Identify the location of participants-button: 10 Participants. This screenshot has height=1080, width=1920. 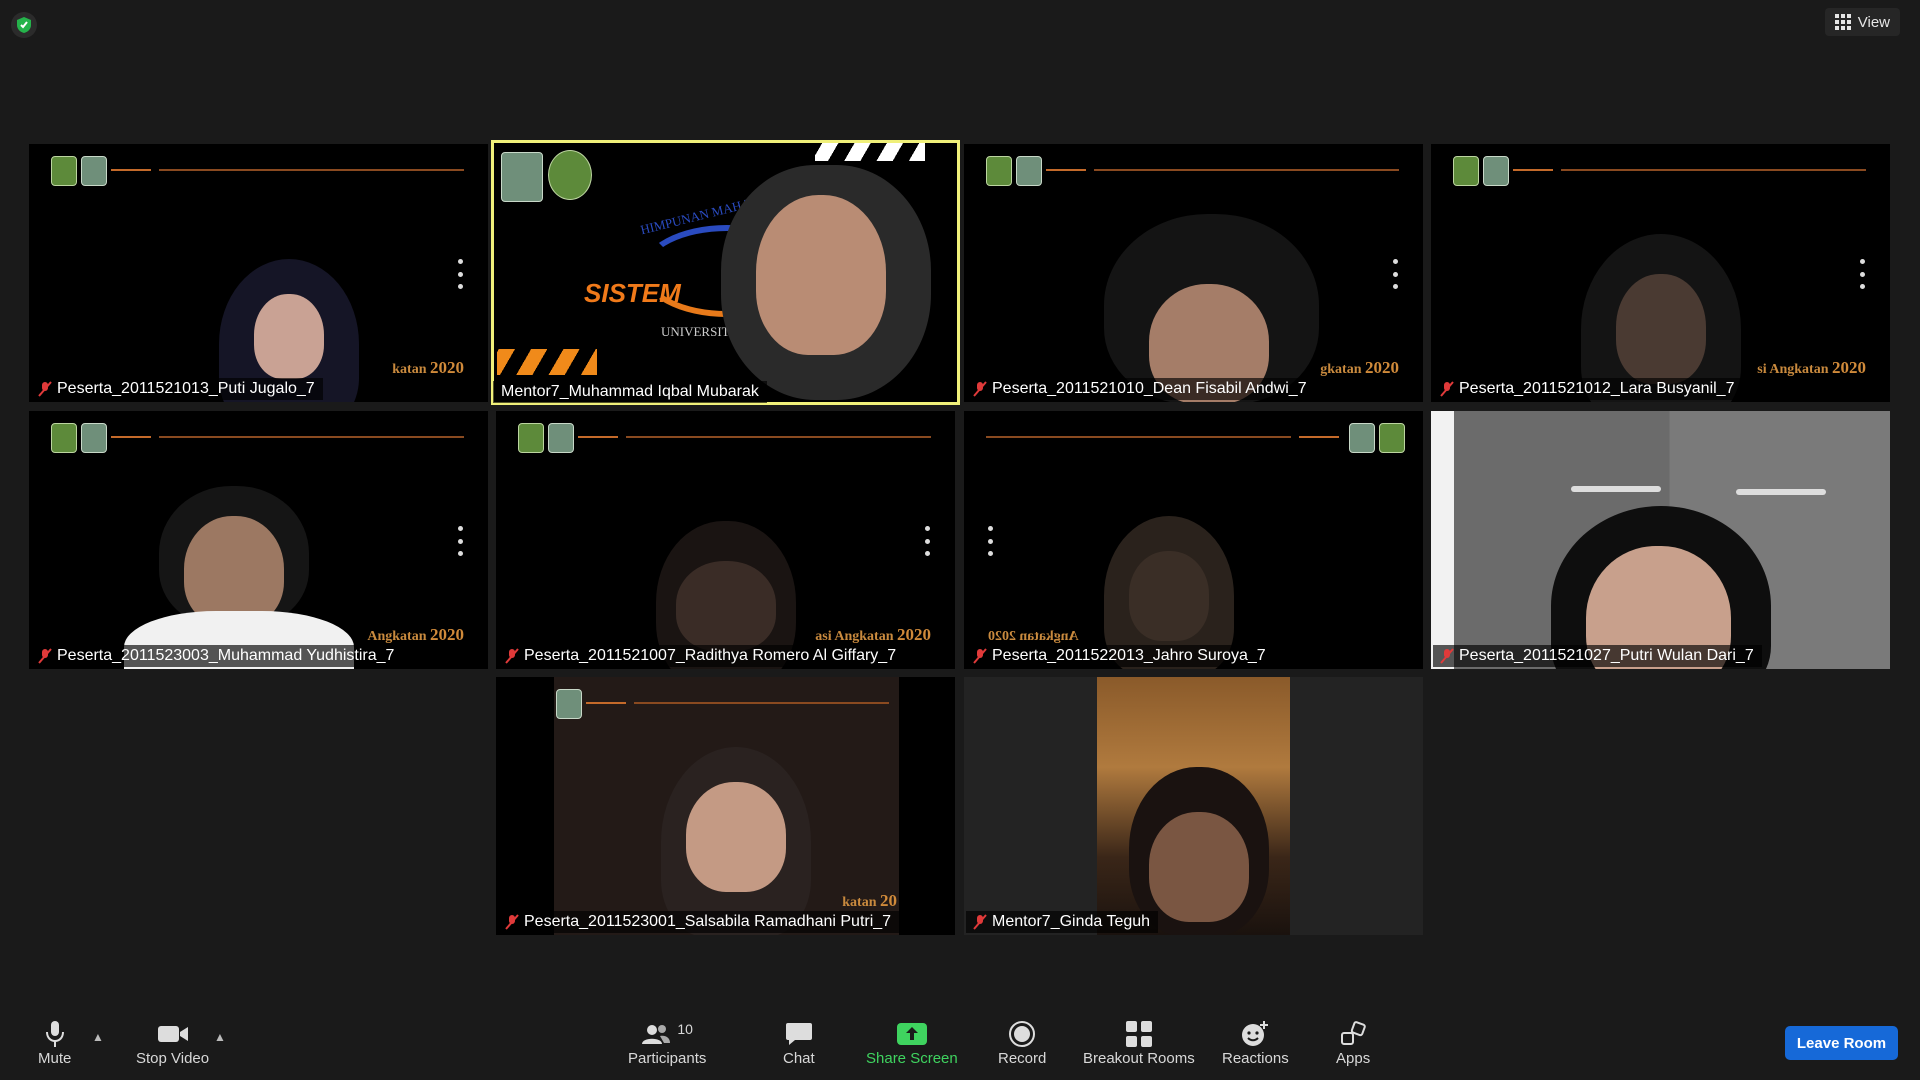
(667, 1042).